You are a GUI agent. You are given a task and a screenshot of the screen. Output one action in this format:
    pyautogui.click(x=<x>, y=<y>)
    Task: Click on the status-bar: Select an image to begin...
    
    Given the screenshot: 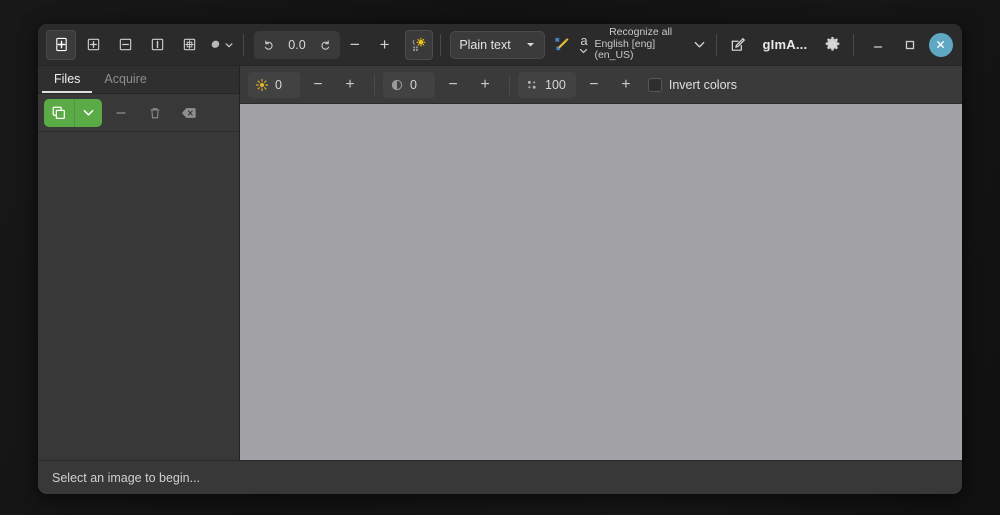 What is the action you would take?
    pyautogui.click(x=500, y=477)
    